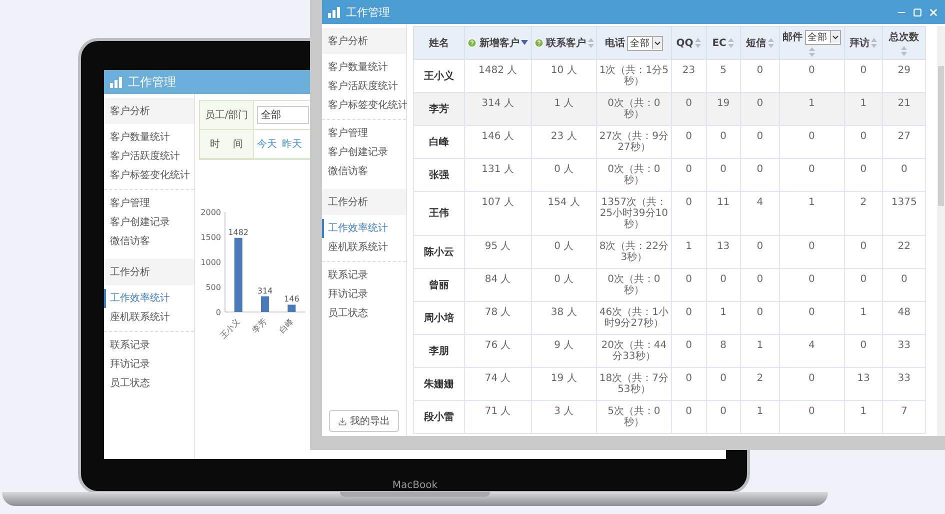  What do you see at coordinates (210, 212) in the screenshot?
I see `axis-tick-label: 2000` at bounding box center [210, 212].